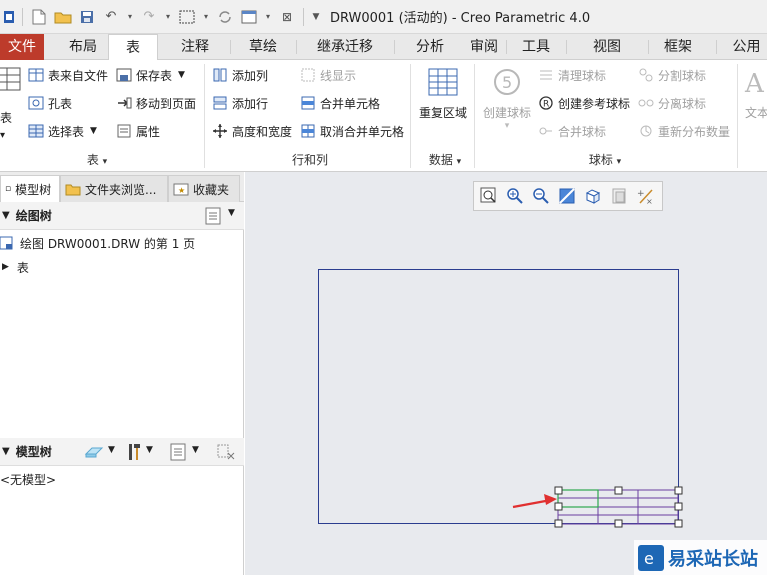 The width and height of the screenshot is (767, 575). I want to click on clean-balloon-label: 清理球标, so click(582, 75).